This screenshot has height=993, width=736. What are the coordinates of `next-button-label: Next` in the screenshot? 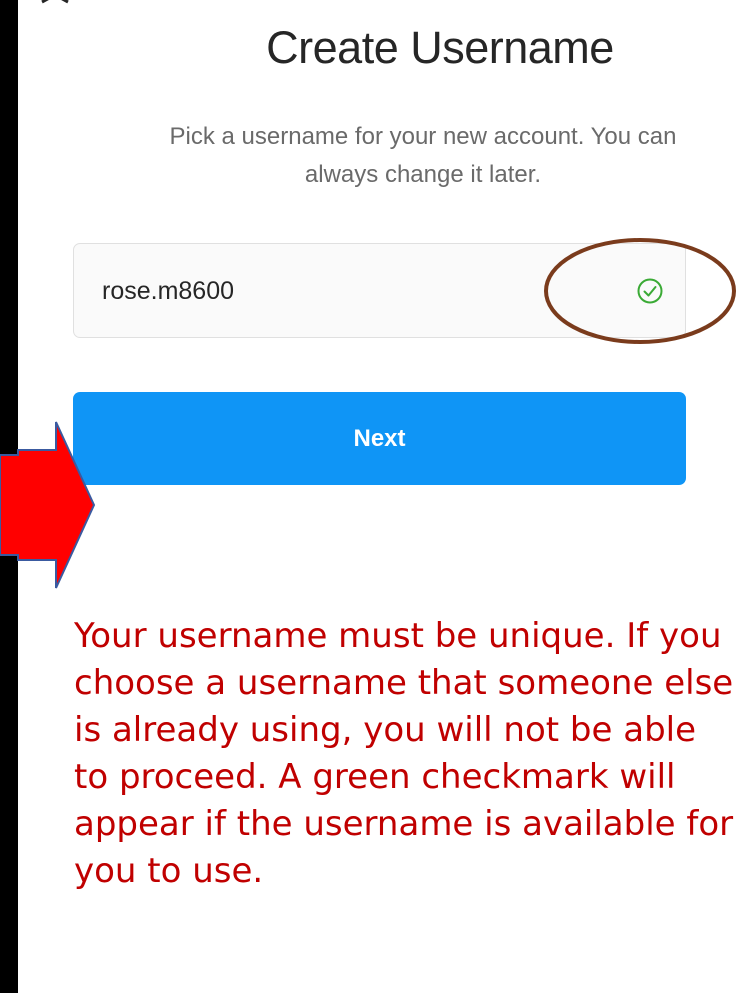 It's located at (379, 438).